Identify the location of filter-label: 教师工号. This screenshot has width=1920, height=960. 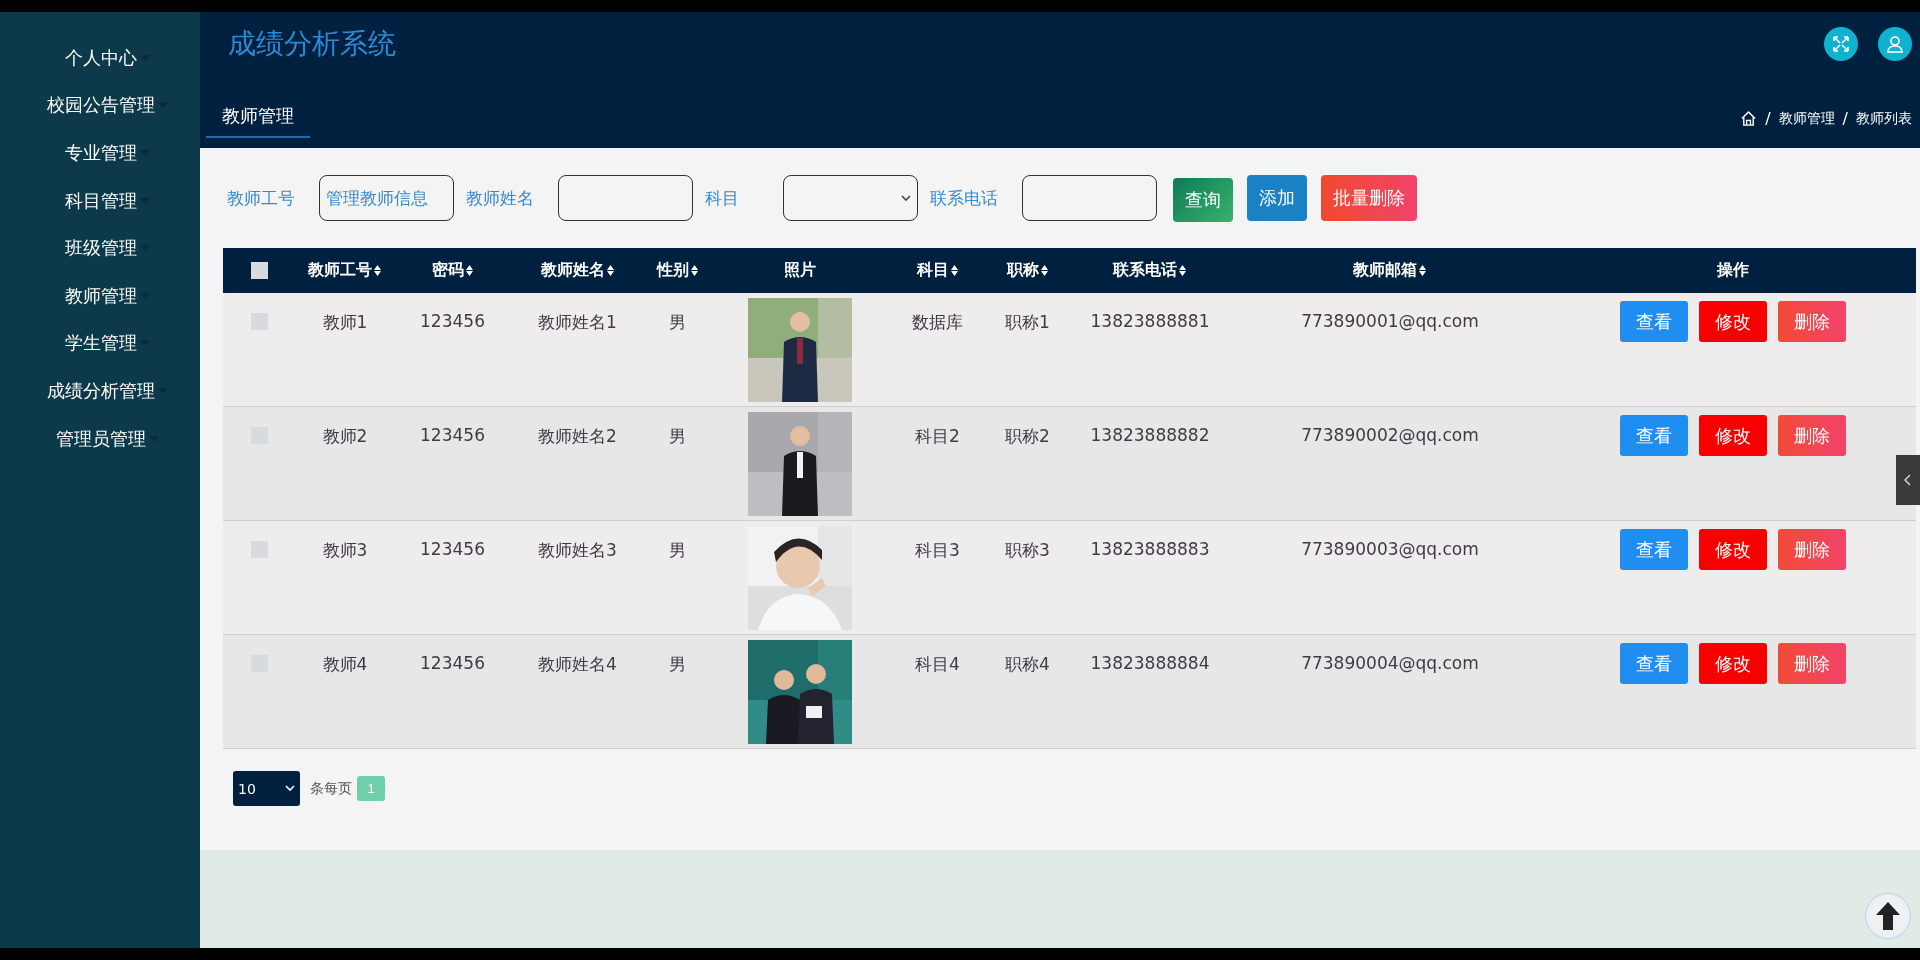
(261, 198).